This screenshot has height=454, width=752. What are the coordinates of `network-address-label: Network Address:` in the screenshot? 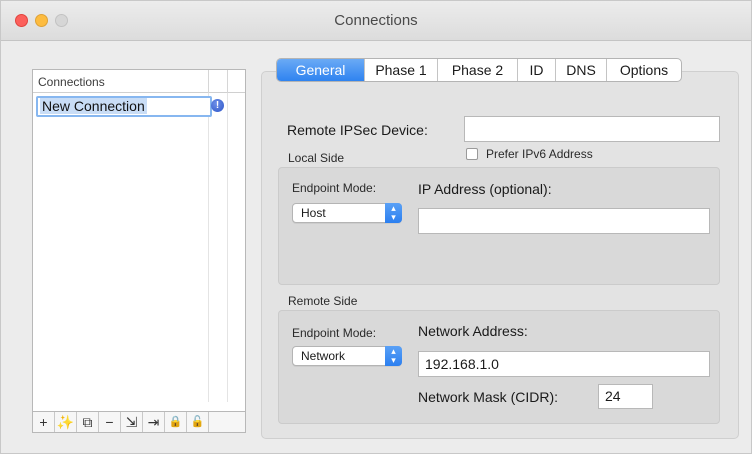 It's located at (473, 331).